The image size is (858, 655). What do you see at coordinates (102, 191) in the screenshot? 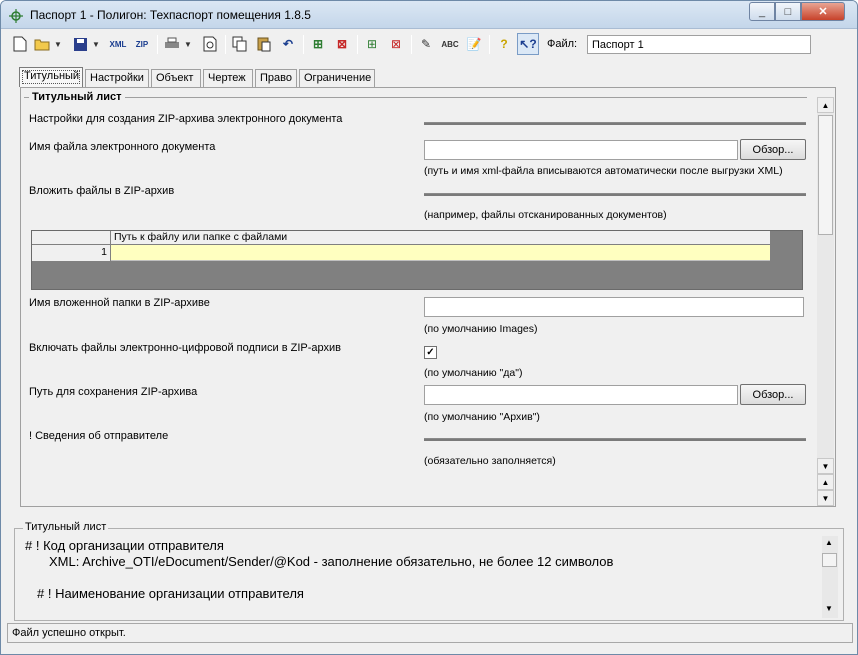
I see `attach-files-label: Вложить файлы в ZIP-архив` at bounding box center [102, 191].